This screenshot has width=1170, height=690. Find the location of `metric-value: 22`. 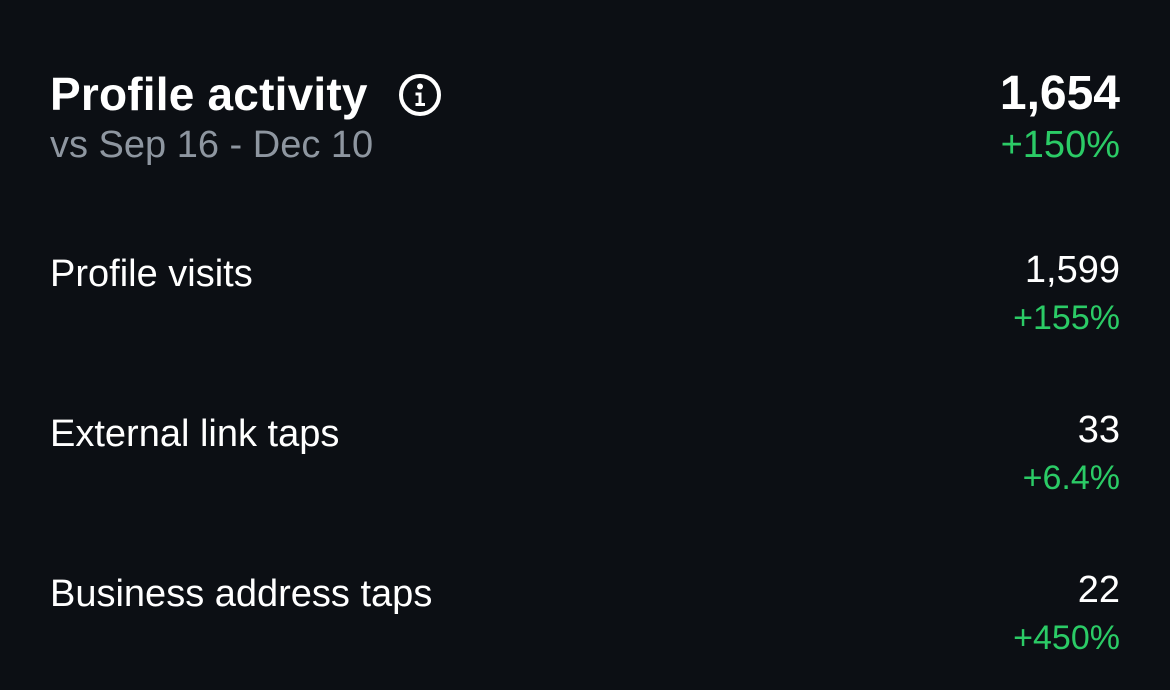

metric-value: 22 is located at coordinates (1098, 590).